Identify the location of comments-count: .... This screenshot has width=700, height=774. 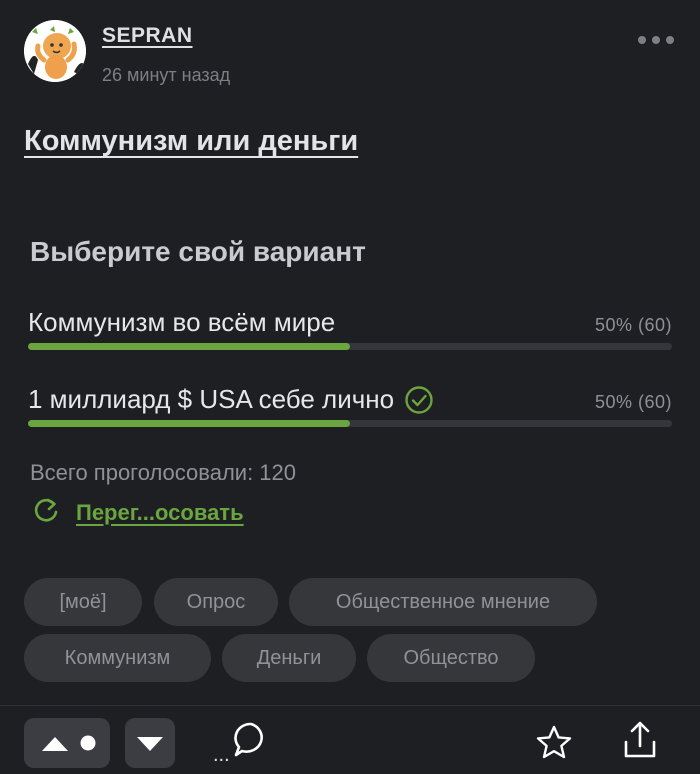
(221, 755).